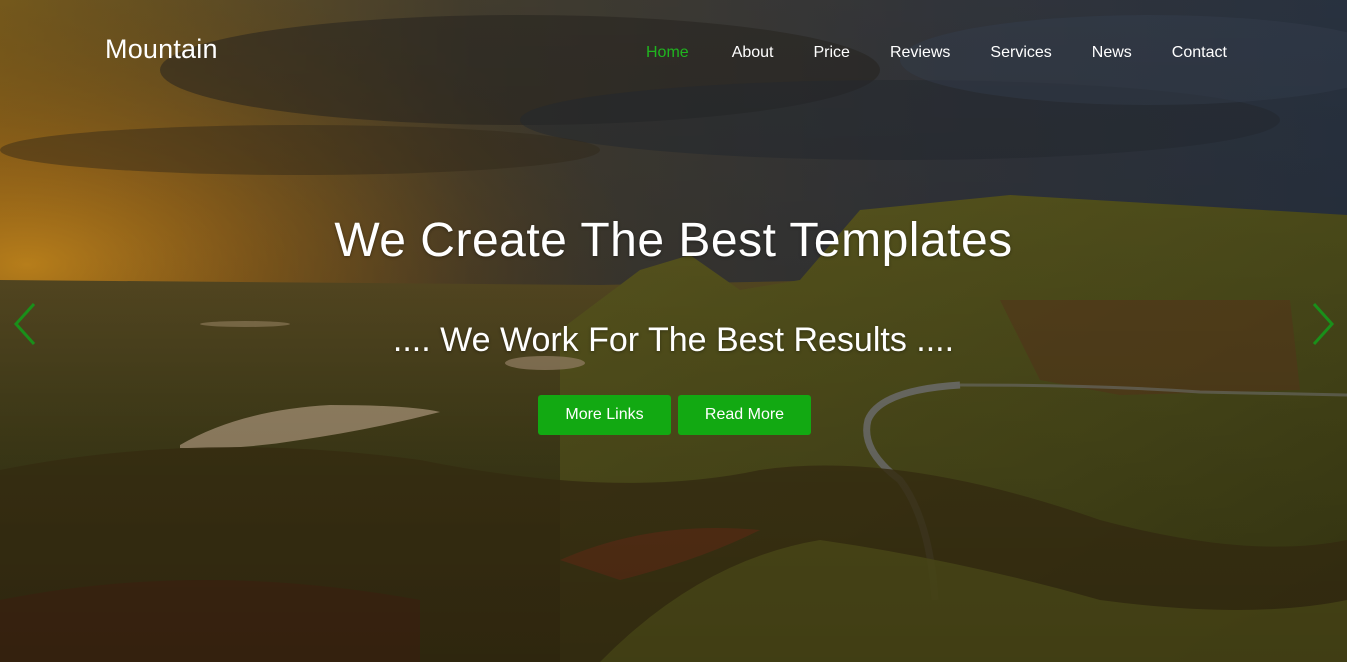  Describe the element at coordinates (1199, 53) in the screenshot. I see `nav-item-contact: Contact` at that location.